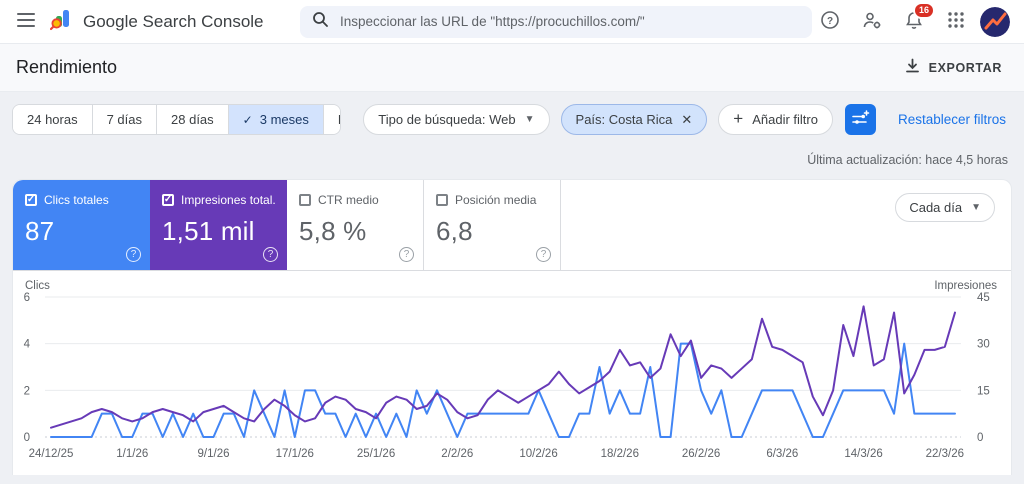  I want to click on metric-card-header: Posición media, so click(492, 200).